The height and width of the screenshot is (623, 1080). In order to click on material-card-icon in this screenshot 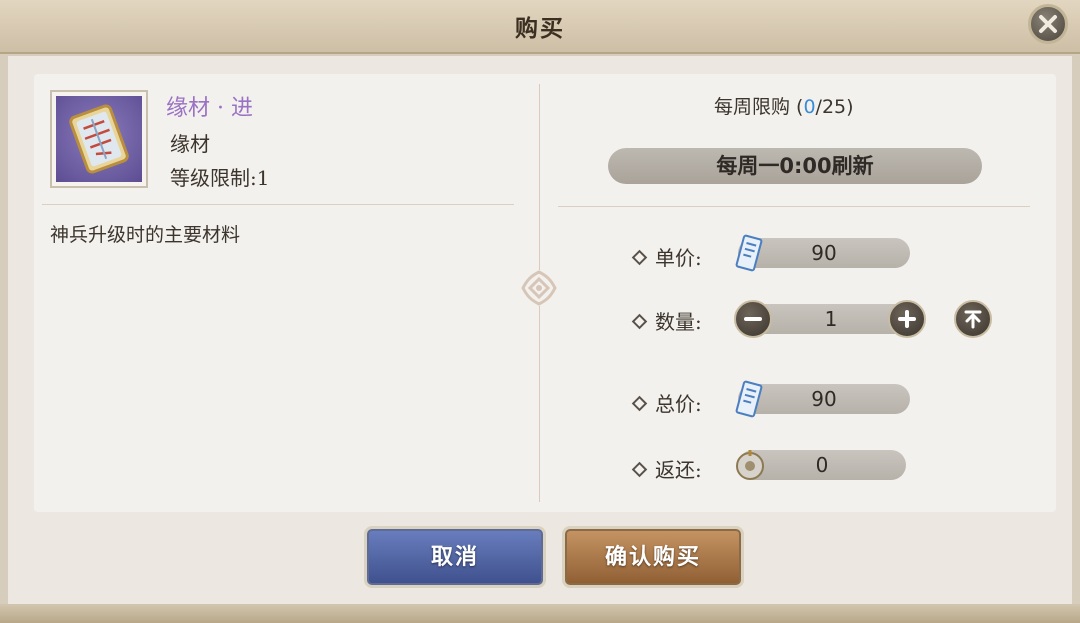, I will do `click(99, 139)`.